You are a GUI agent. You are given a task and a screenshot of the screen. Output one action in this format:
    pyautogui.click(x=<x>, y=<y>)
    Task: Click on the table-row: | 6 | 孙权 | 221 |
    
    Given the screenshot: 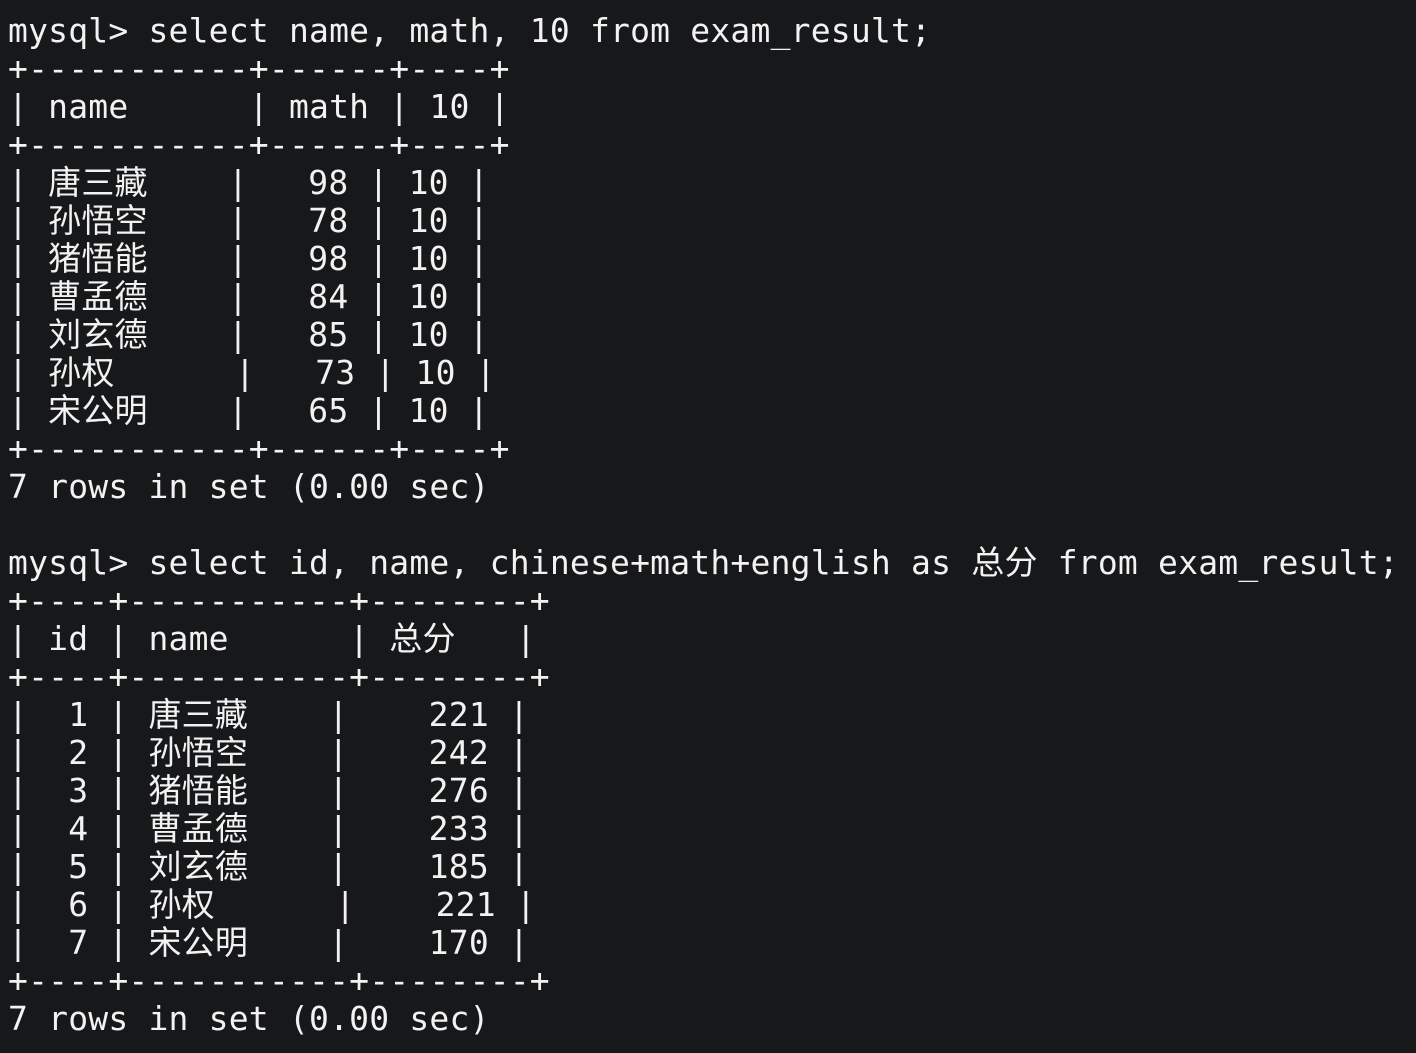 What is the action you would take?
    pyautogui.click(x=272, y=904)
    